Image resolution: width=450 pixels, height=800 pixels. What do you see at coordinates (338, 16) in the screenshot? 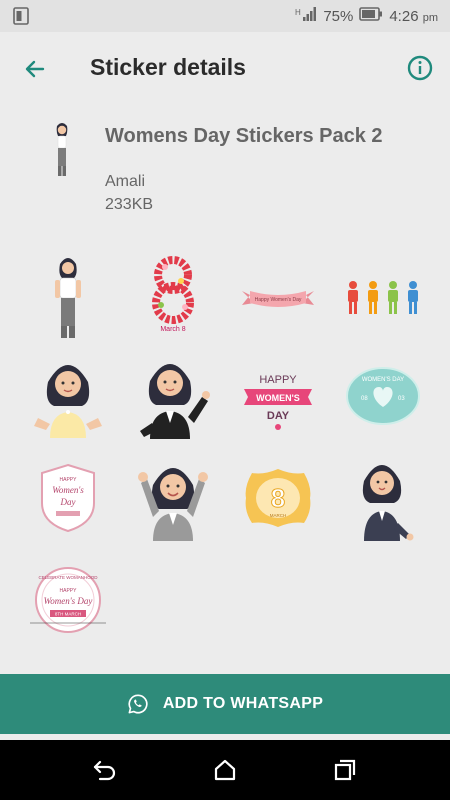
I see `battery-percent: 75%` at bounding box center [338, 16].